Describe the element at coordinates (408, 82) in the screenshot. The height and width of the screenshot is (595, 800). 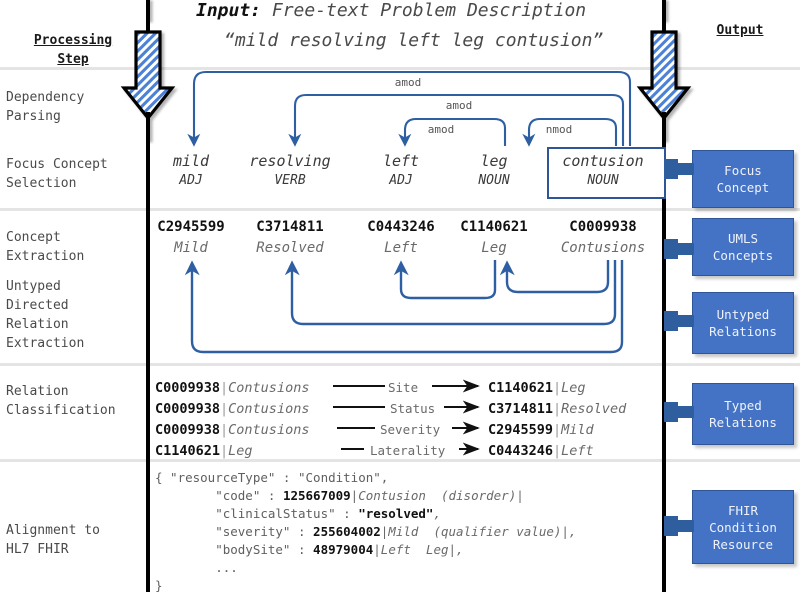
I see `dependency-arc-label-amod-mild: amod` at that location.